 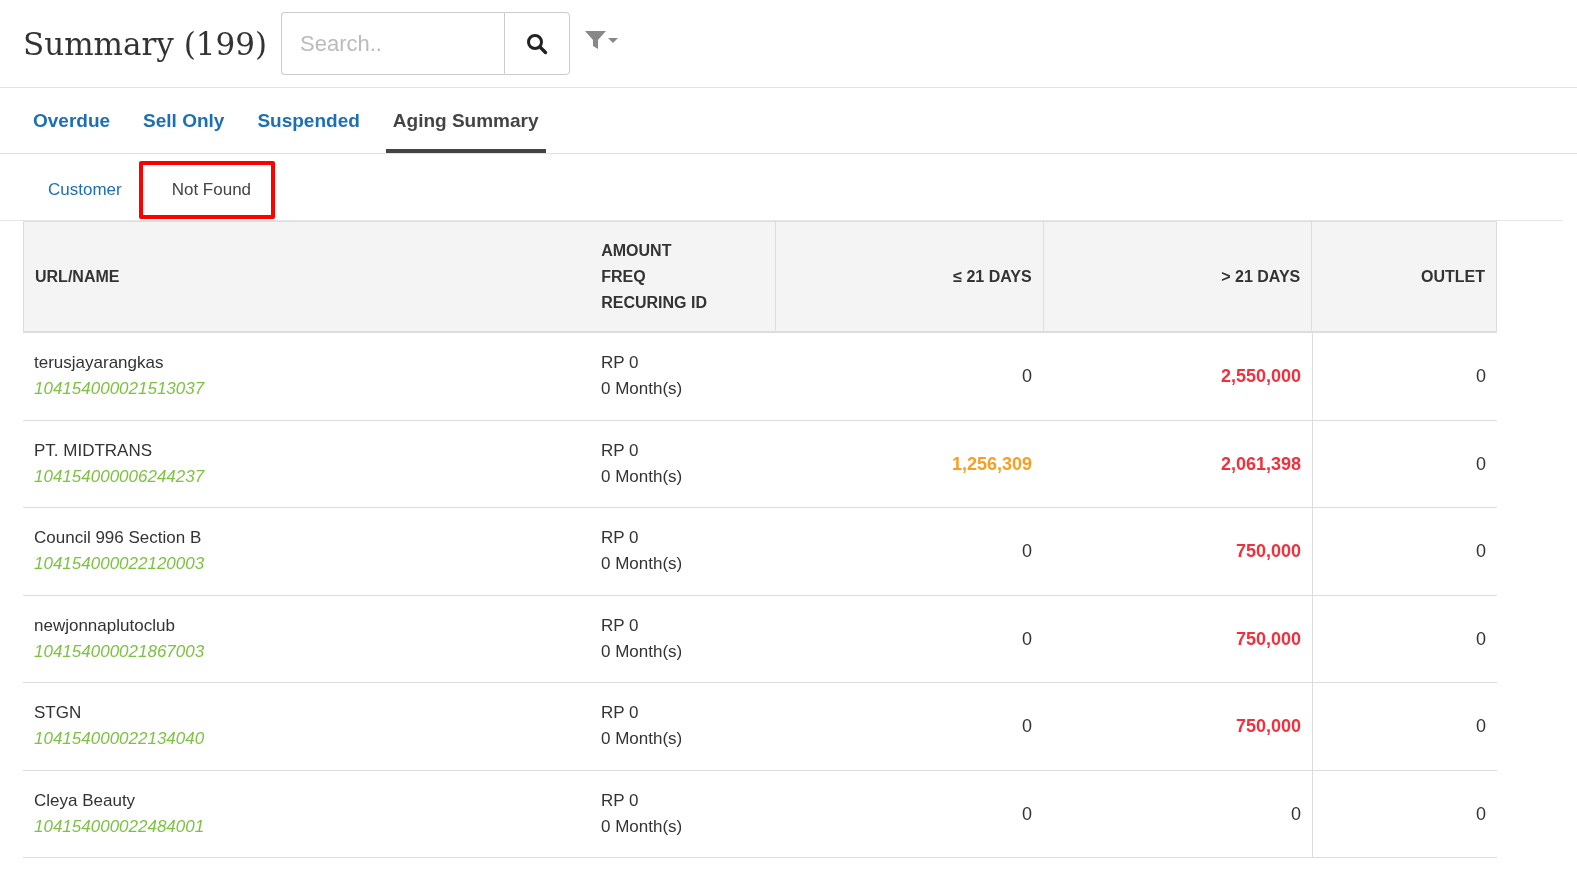 I want to click on customer-id: 104154000022120003, so click(x=120, y=564).